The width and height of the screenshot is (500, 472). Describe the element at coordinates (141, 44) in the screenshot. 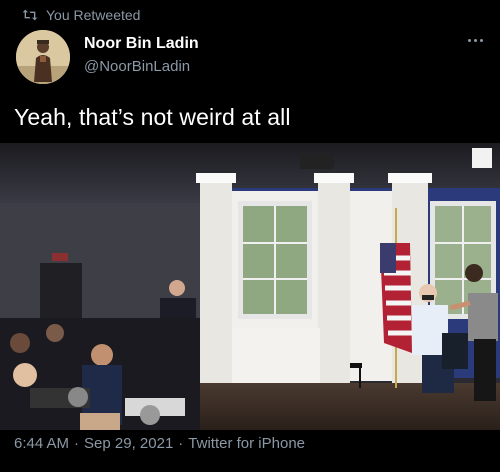

I see `display-name: Noor Bin Ladin` at that location.